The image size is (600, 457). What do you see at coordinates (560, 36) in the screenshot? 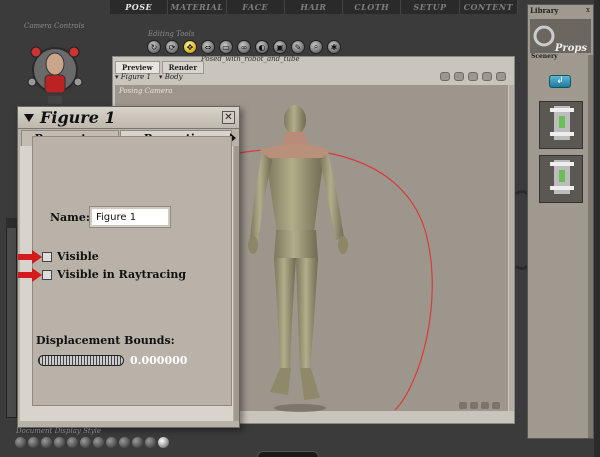
I see `library-category-header: Props` at bounding box center [560, 36].